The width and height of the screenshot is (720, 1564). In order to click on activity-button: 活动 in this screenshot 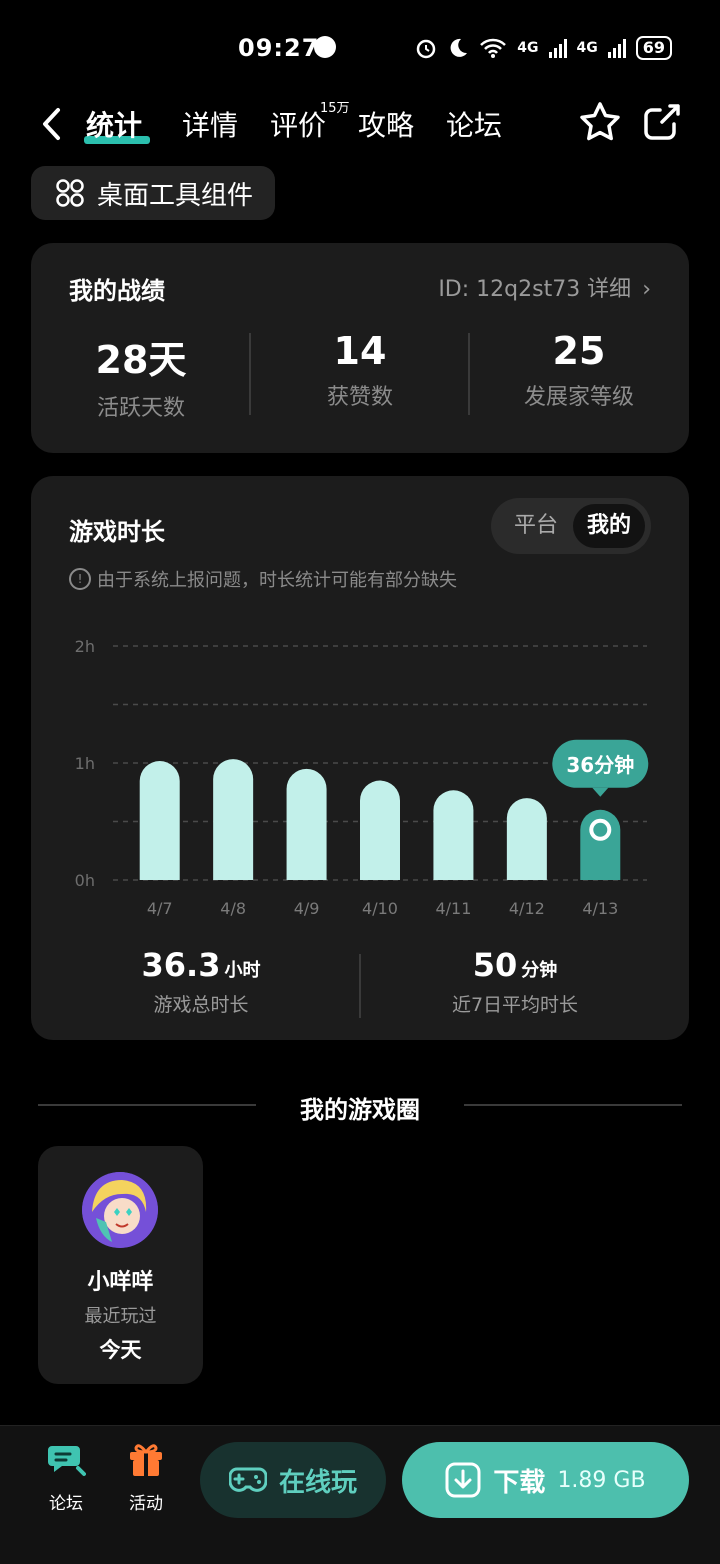, I will do `click(146, 1477)`.